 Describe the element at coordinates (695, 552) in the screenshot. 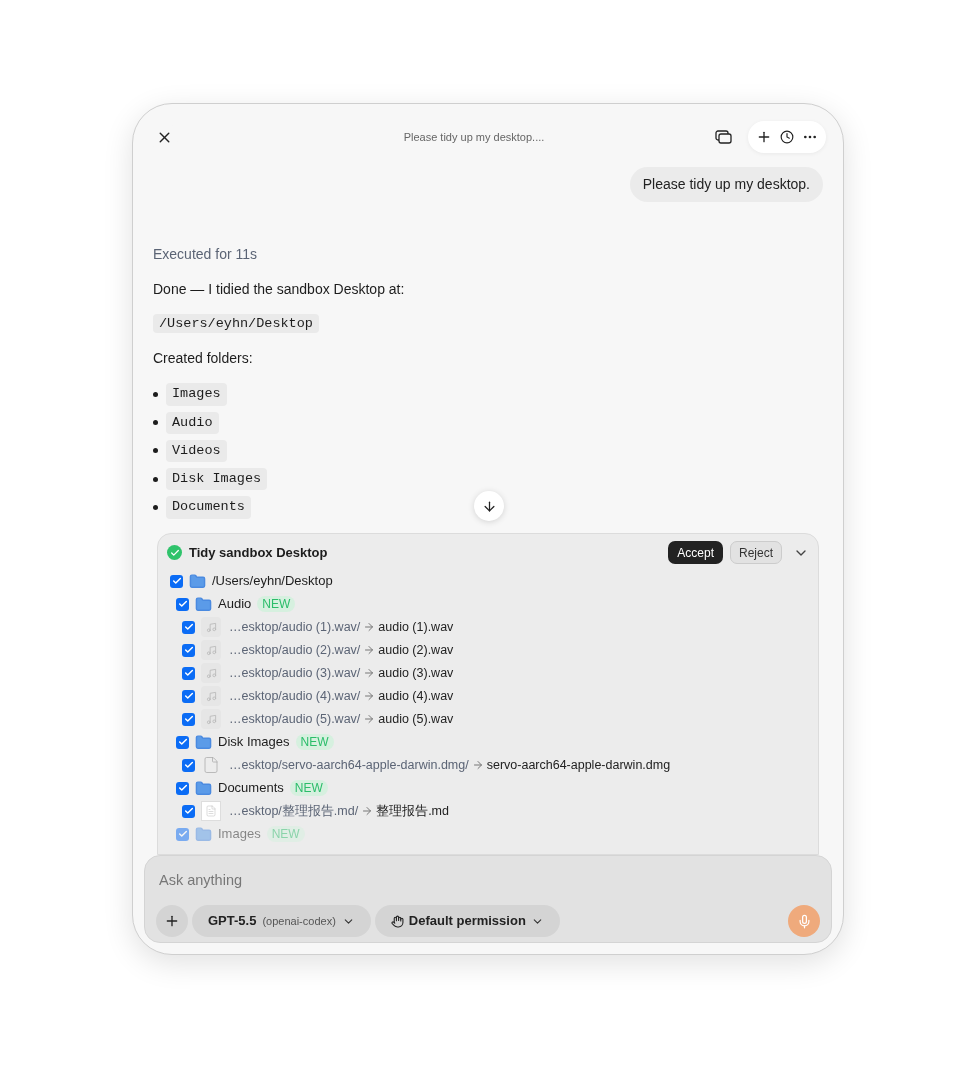

I see `accept-button: Accept` at that location.